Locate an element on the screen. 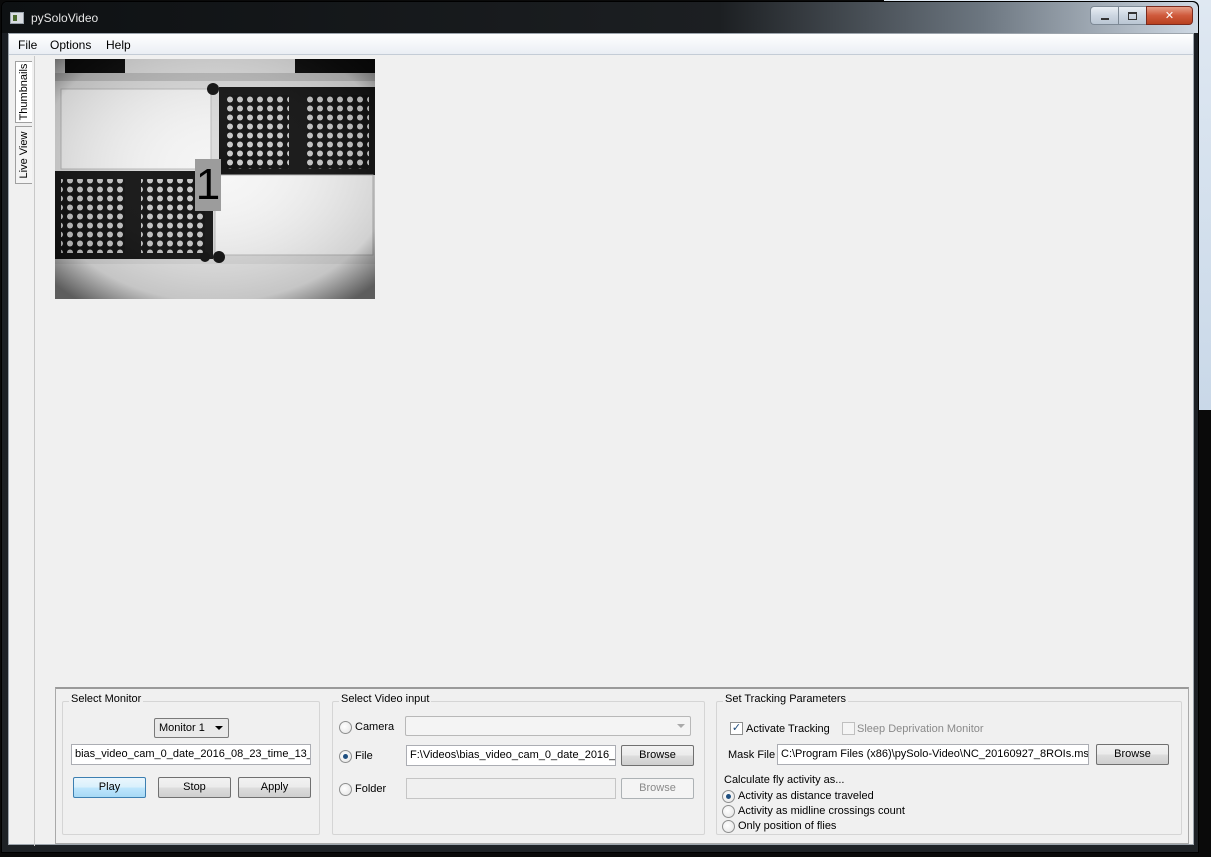 The image size is (1211, 857). mask-file-label: Mask File is located at coordinates (752, 755).